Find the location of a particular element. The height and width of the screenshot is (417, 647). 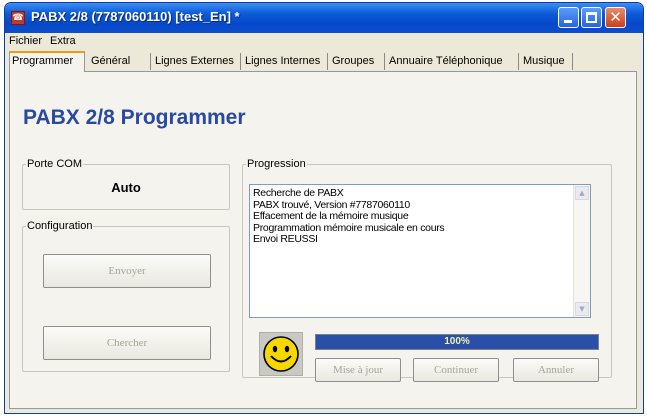

search-button: Chercher is located at coordinates (127, 343).